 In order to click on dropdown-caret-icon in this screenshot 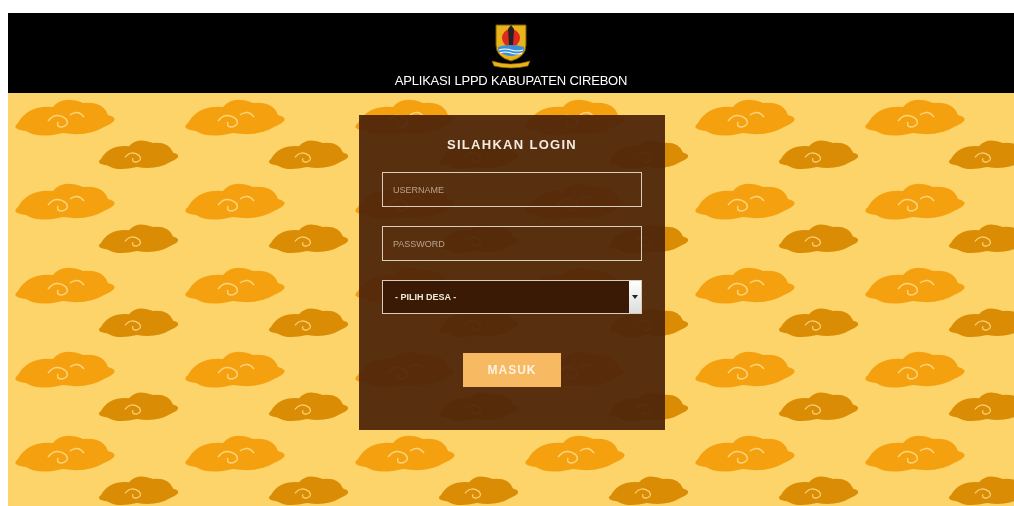, I will do `click(635, 297)`.